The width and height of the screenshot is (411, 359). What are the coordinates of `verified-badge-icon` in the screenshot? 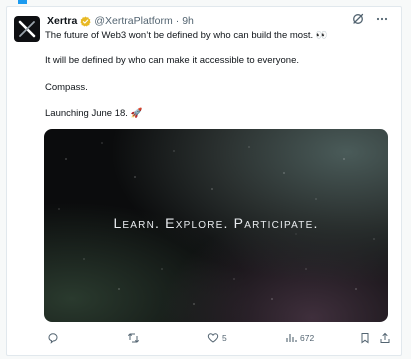 It's located at (85, 21).